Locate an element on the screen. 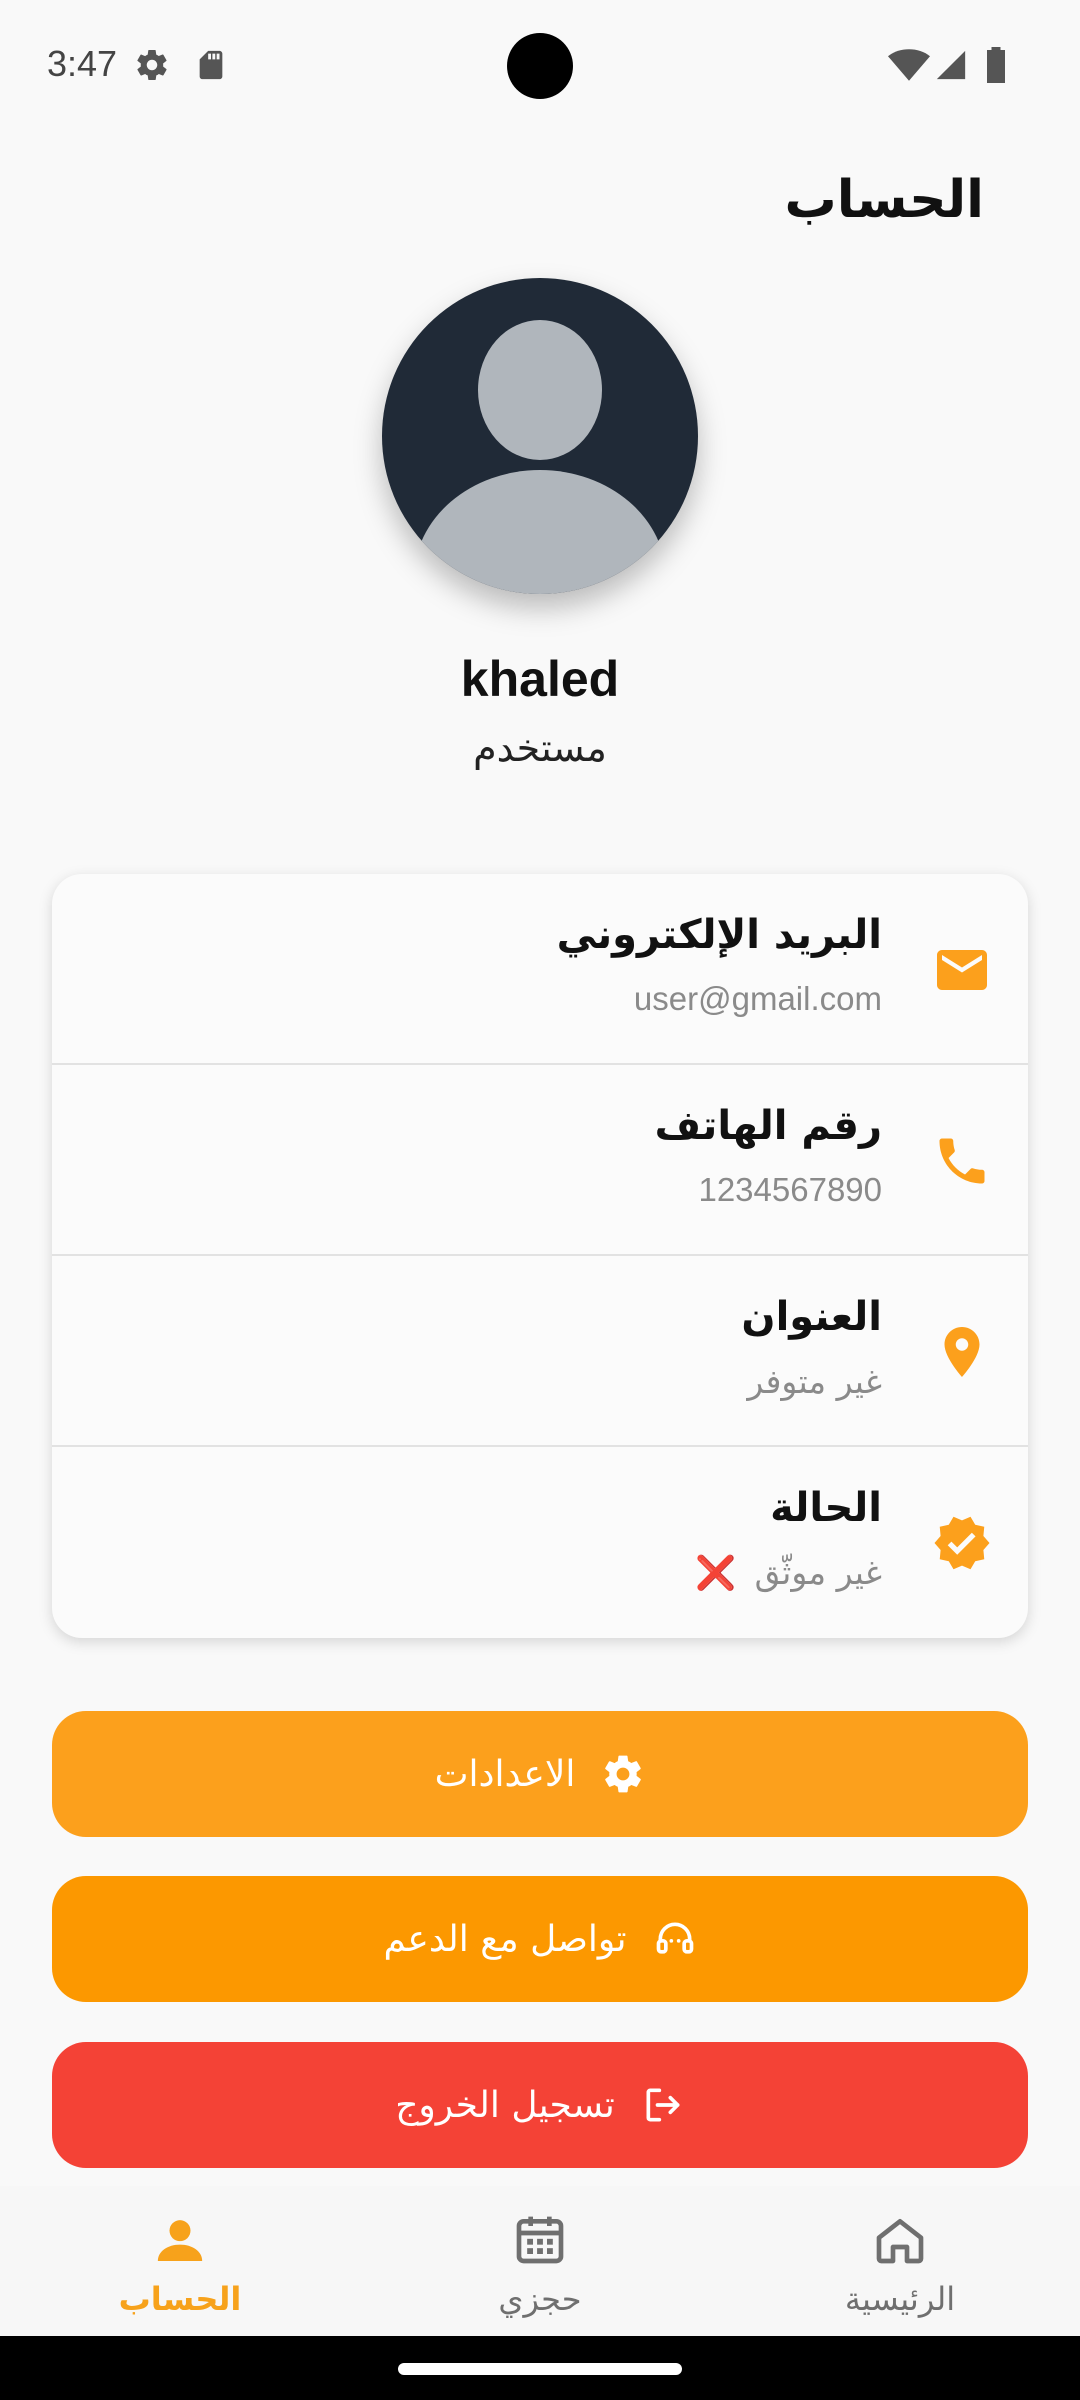 The width and height of the screenshot is (1080, 2400). email-value: user@gmail.com is located at coordinates (757, 998).